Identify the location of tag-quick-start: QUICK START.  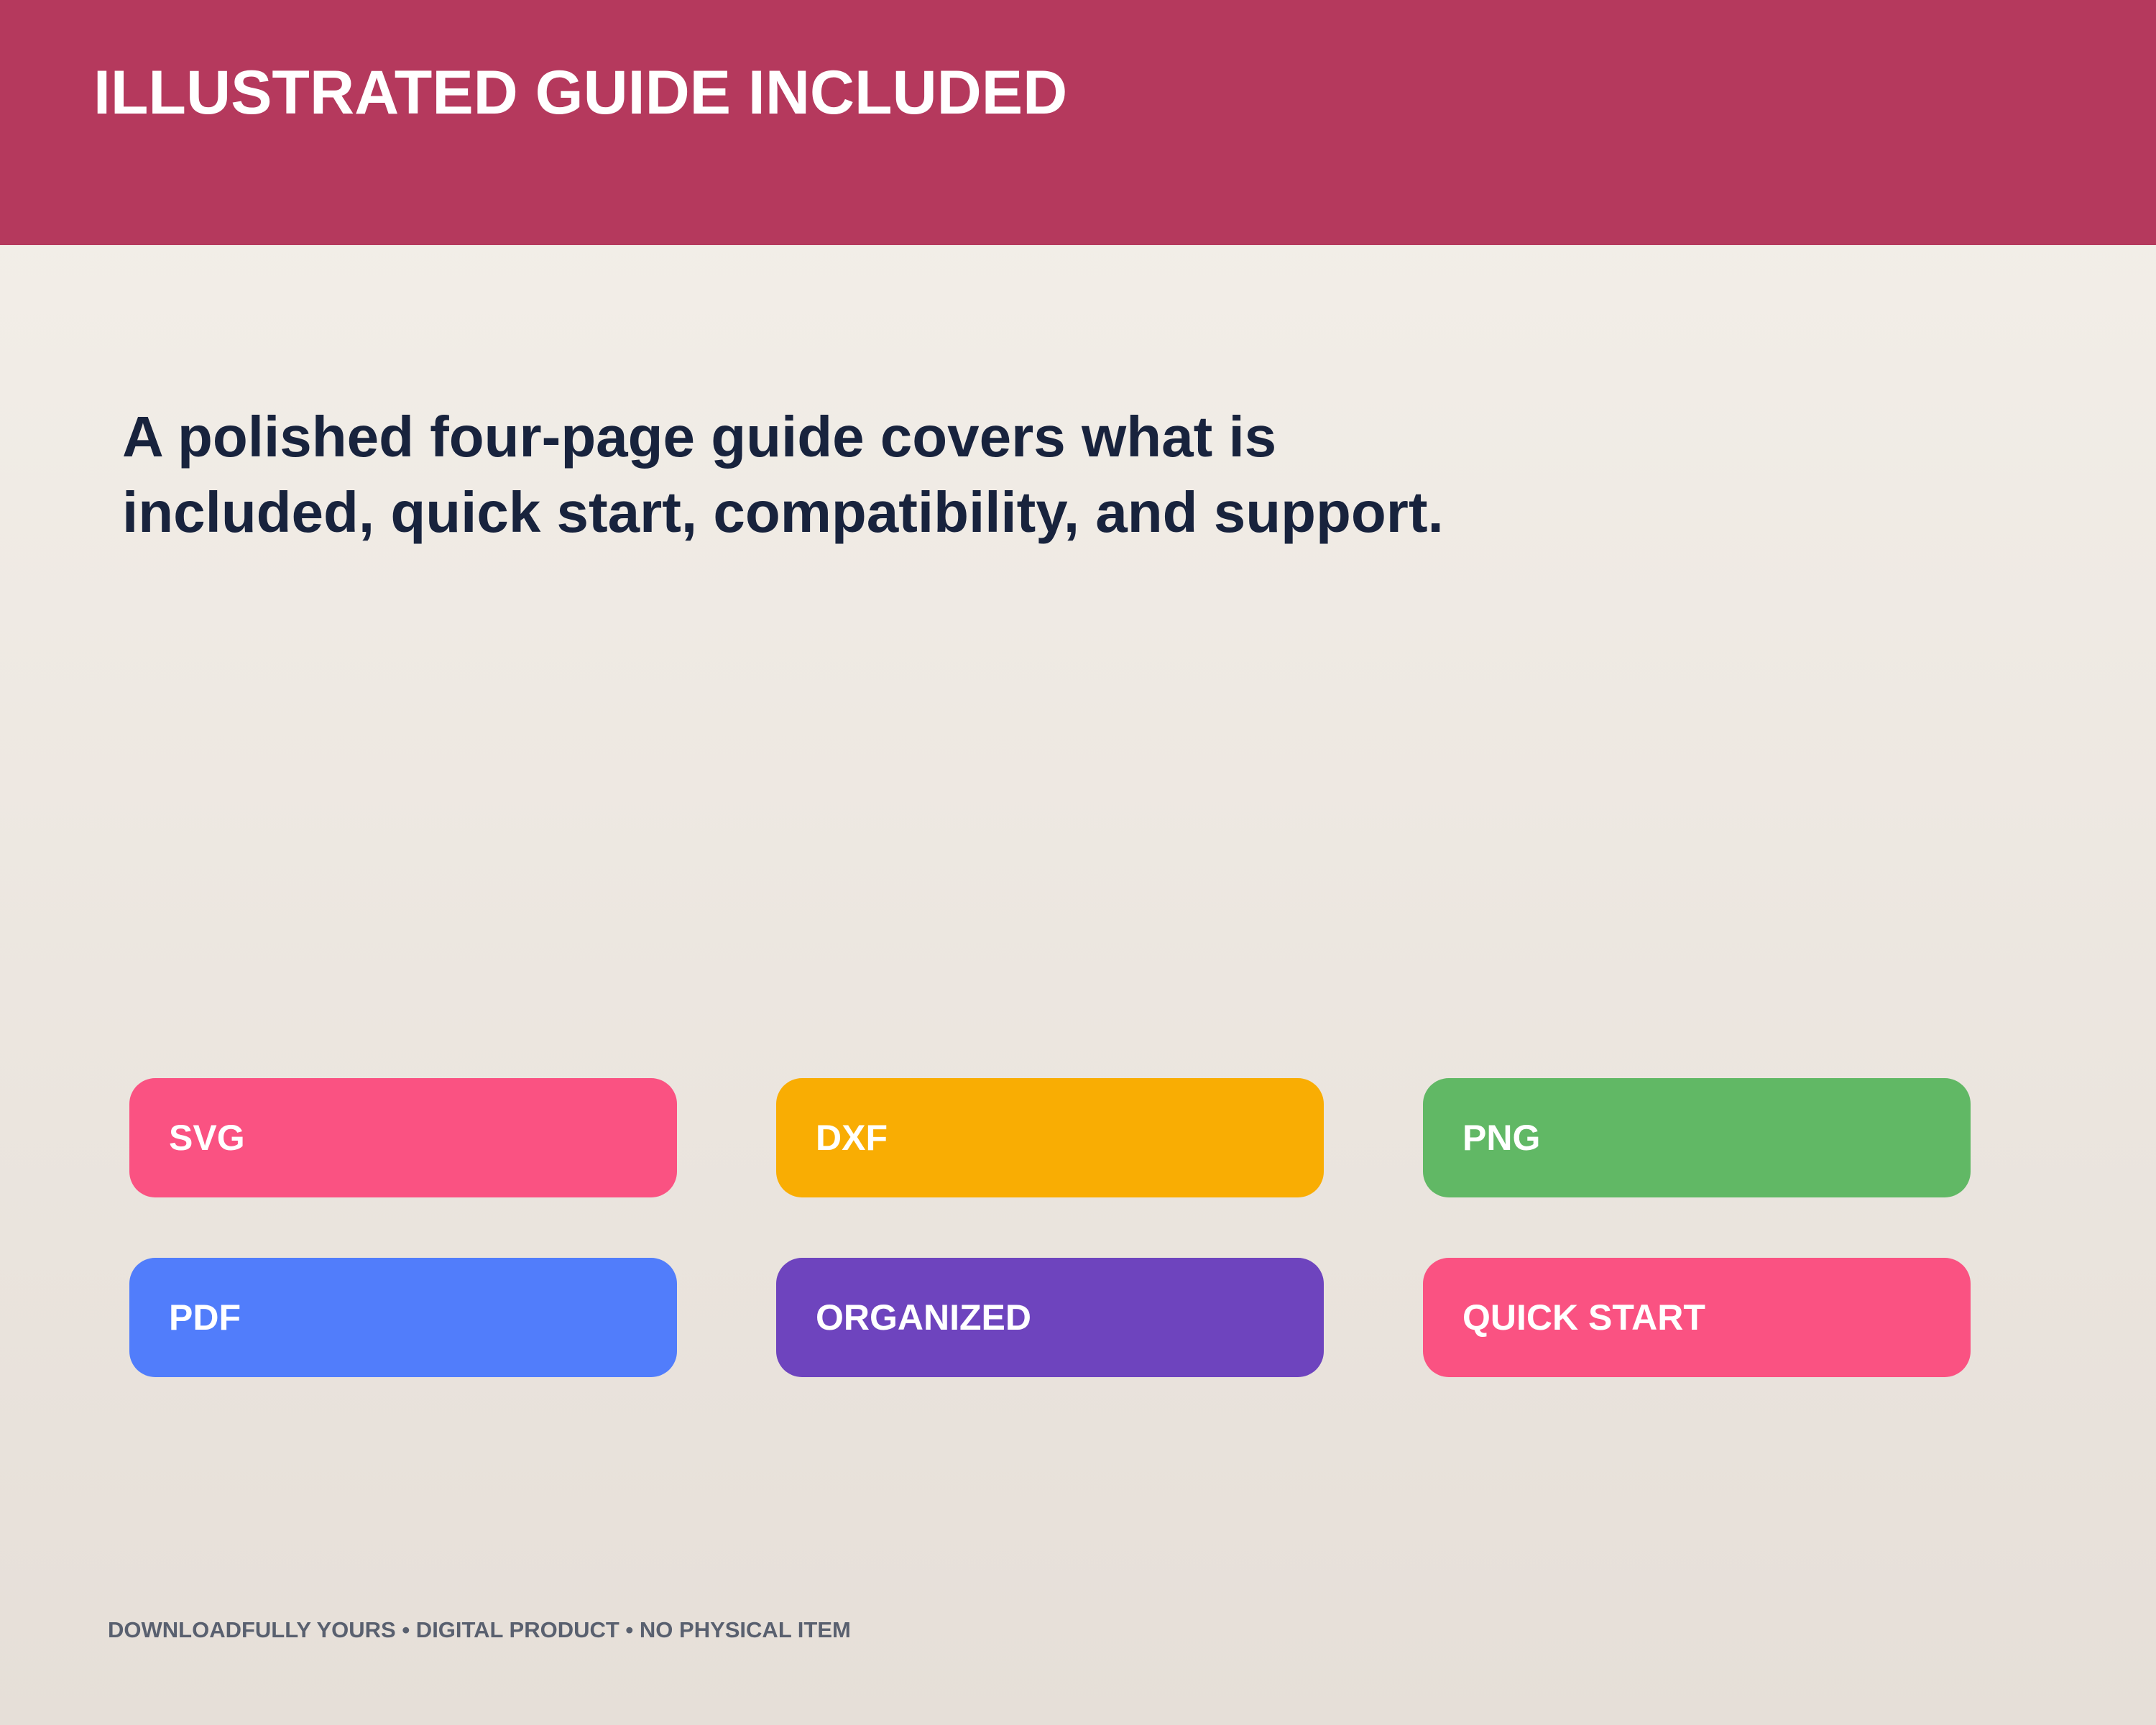
(1697, 1317).